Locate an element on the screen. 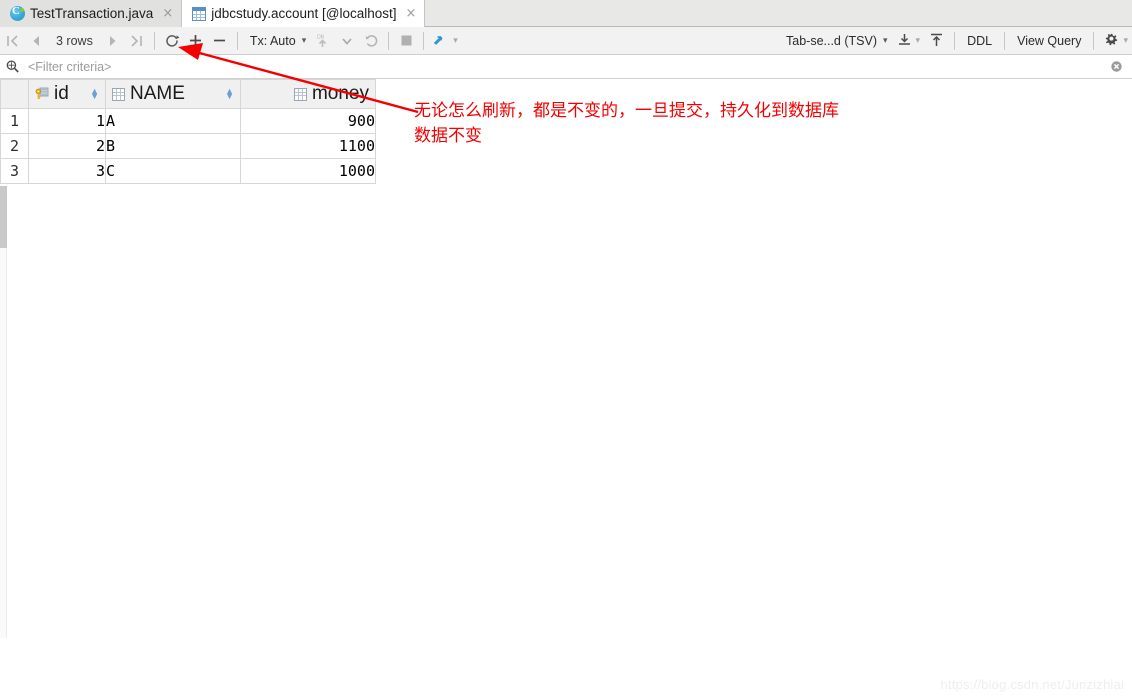 This screenshot has width=1132, height=700. export-data-icon is located at coordinates (936, 41).